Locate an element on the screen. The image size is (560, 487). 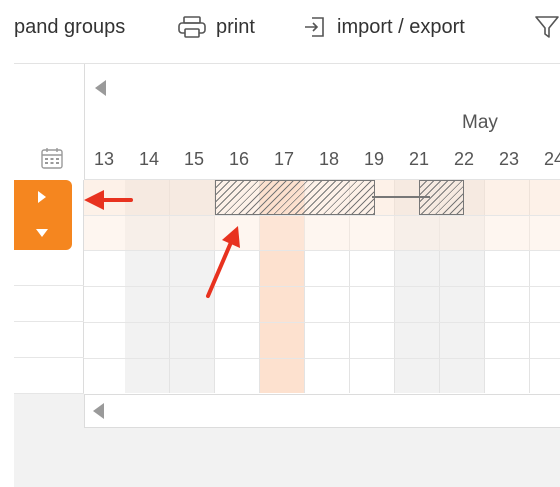
day-label: 14 is located at coordinates (149, 159).